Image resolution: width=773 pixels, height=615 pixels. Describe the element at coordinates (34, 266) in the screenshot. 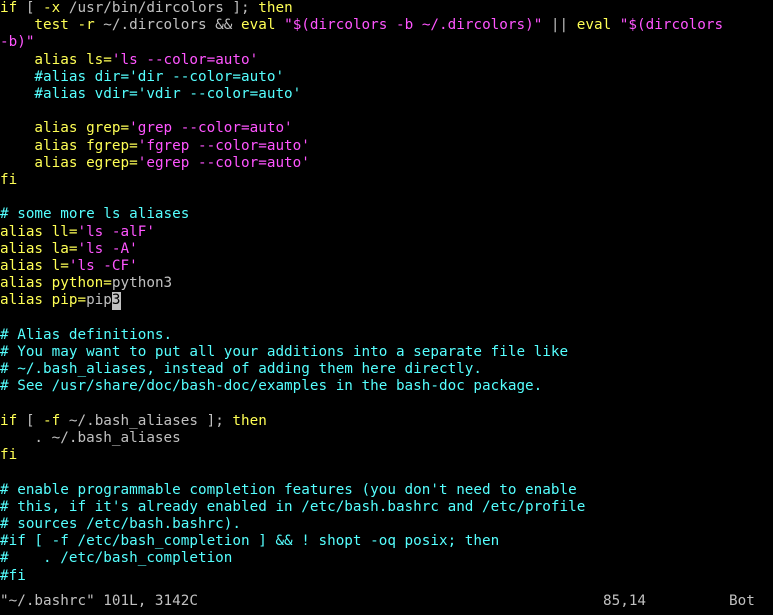

I see `code-token: alias l=` at that location.